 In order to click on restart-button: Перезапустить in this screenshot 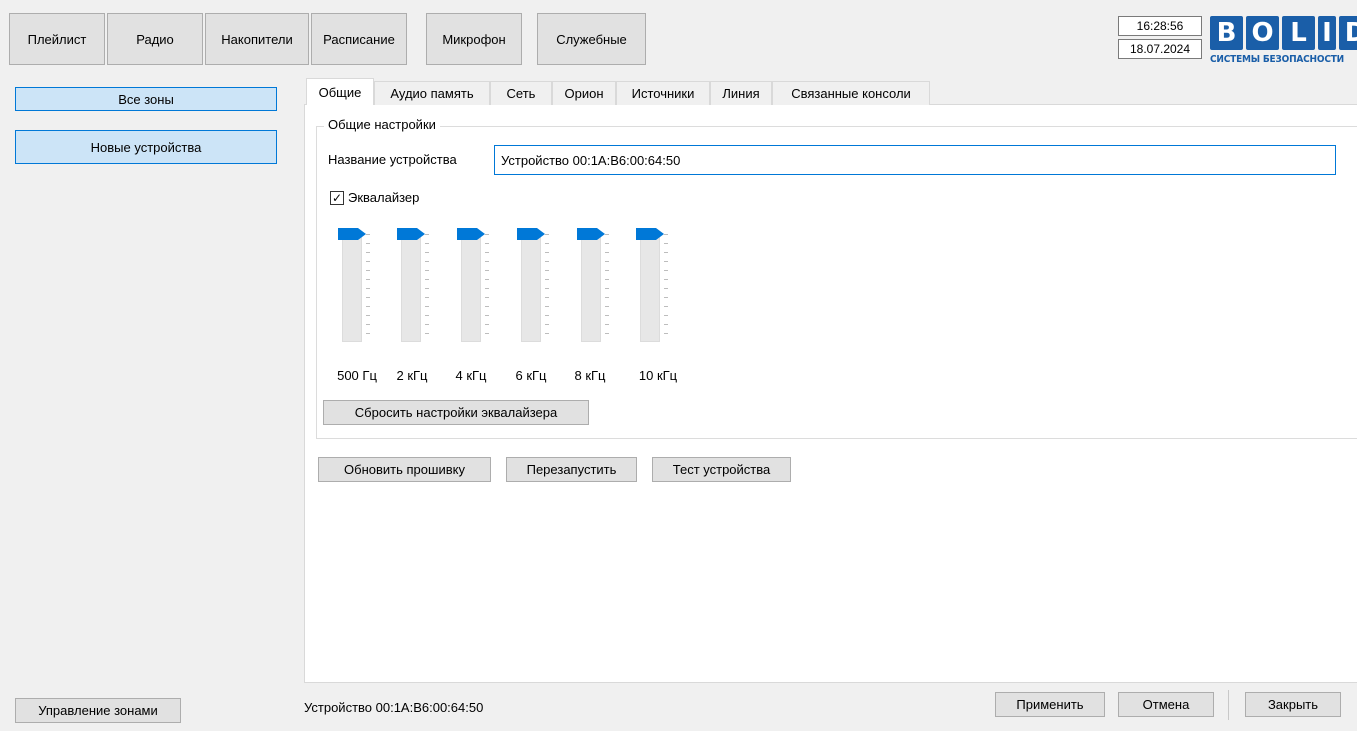, I will do `click(571, 469)`.